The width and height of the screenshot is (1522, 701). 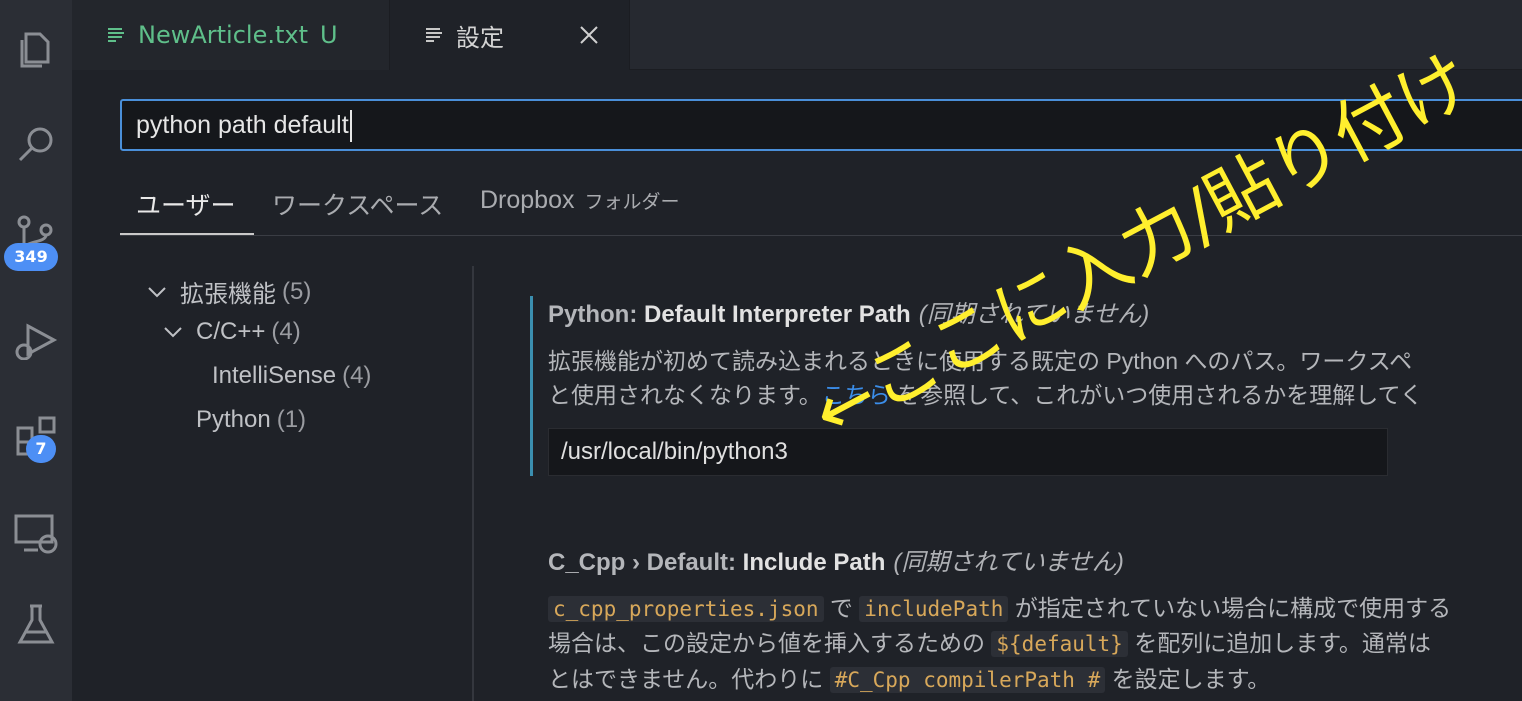 I want to click on setting-key: Include Path, so click(x=814, y=562).